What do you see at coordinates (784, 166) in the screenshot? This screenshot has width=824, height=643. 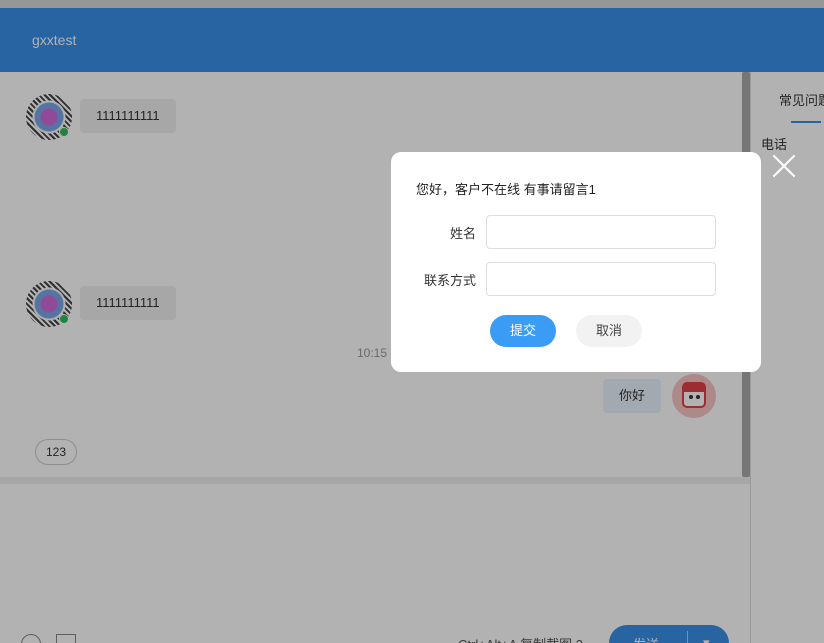 I see `close-icon` at bounding box center [784, 166].